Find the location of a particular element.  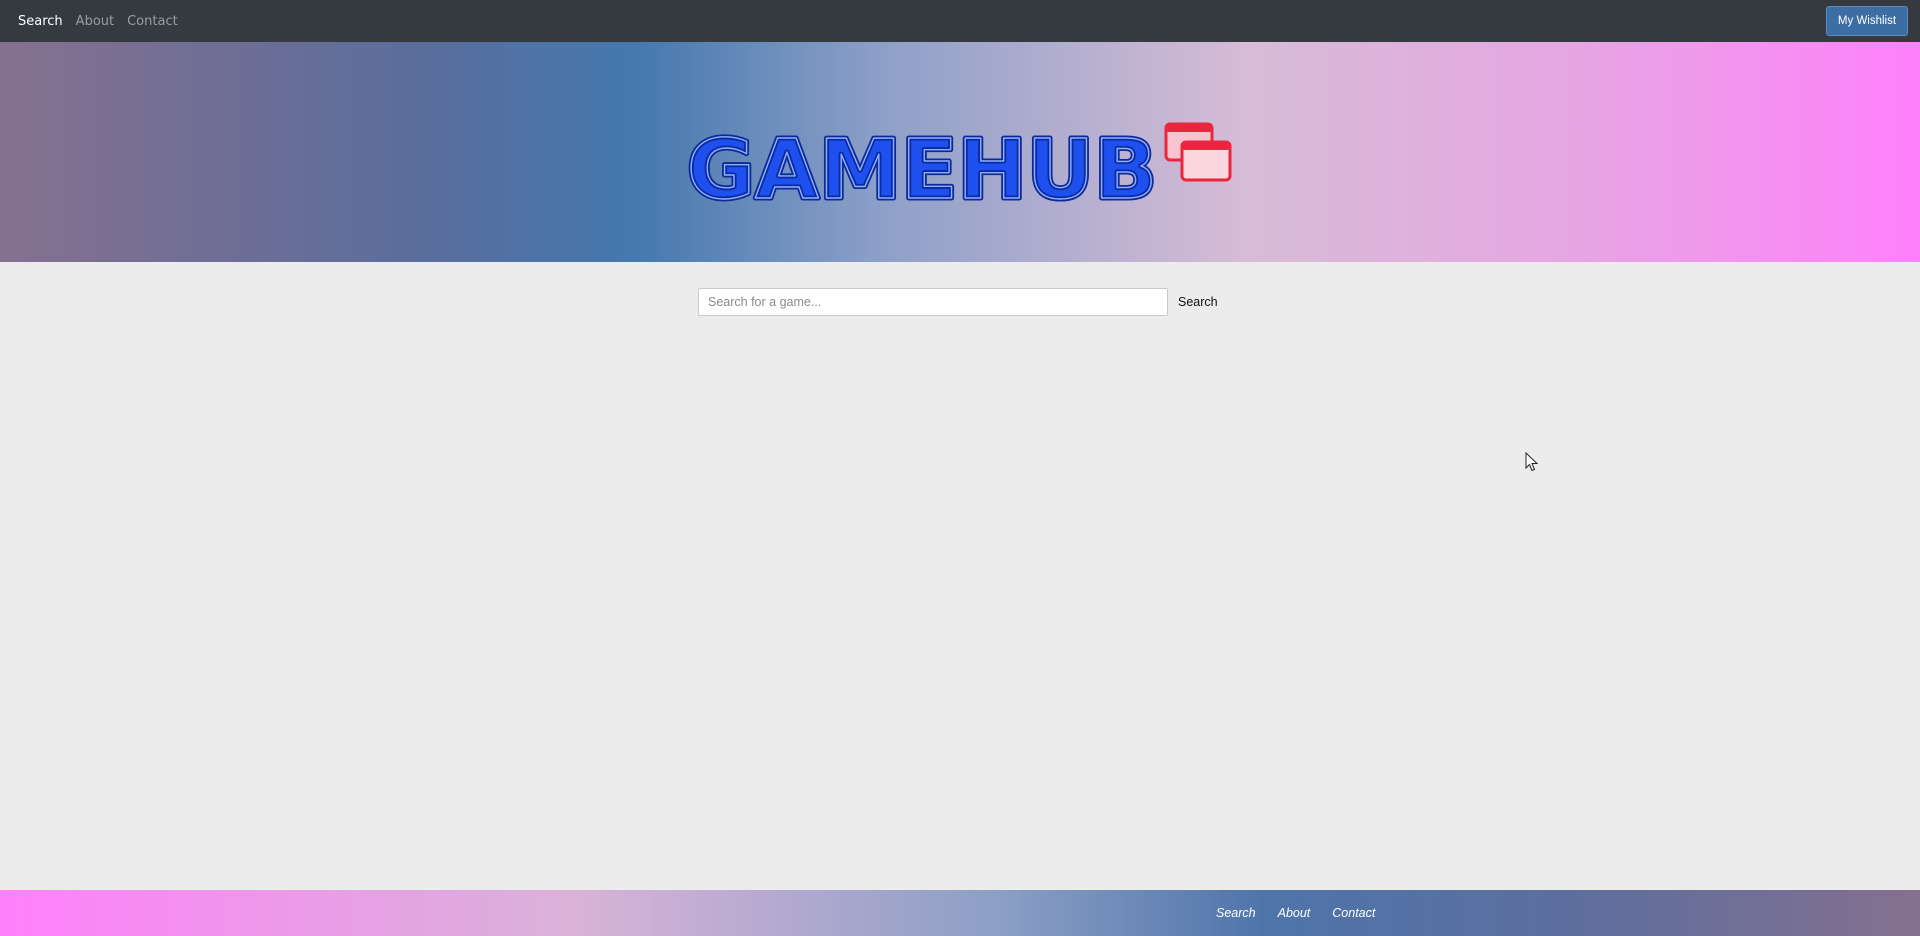

gamehub-logo-graphic: GAMEHUB GAMEHUB is located at coordinates (958, 171).